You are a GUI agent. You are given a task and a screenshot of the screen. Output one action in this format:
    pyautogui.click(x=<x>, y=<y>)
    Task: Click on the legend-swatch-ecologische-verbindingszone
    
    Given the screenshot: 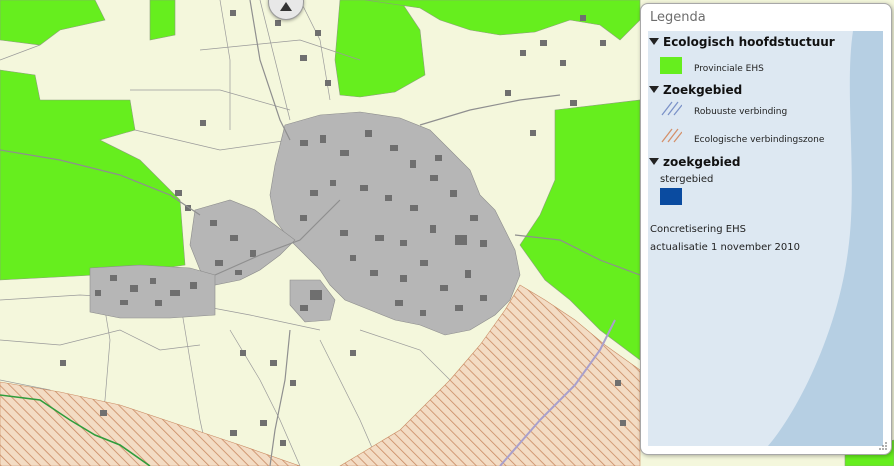 What is the action you would take?
    pyautogui.click(x=671, y=135)
    